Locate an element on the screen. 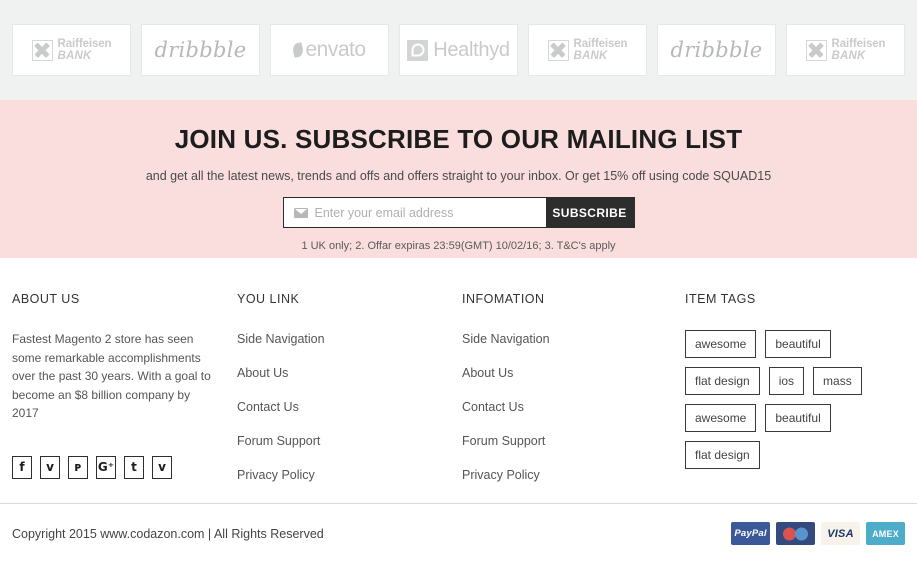 This screenshot has height=563, width=917. brand-label: Healthyd is located at coordinates (471, 49).